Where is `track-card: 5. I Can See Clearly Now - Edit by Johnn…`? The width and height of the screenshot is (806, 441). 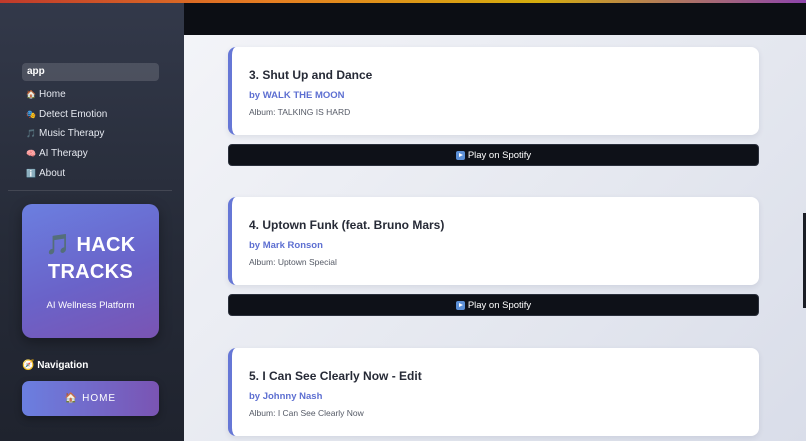
track-card: 5. I Can See Clearly Now - Edit by Johnn… is located at coordinates (493, 392).